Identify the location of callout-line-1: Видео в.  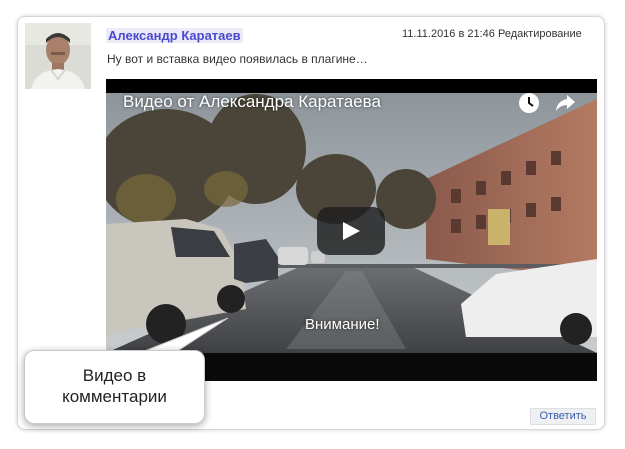
(114, 375).